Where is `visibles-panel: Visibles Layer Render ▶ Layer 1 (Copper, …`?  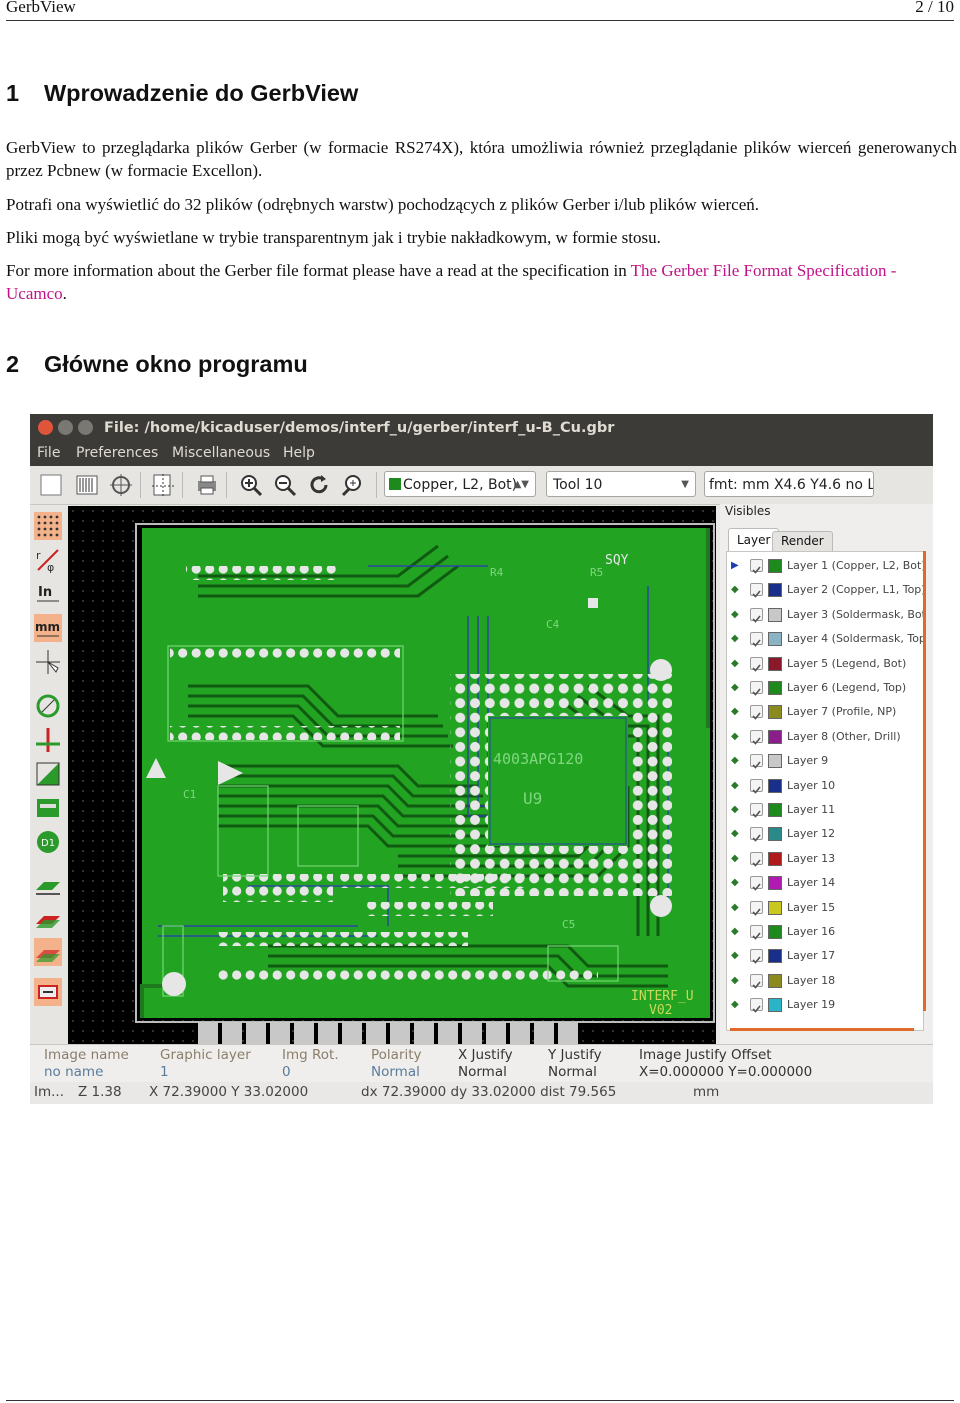
visibles-panel: Visibles Layer Render ▶ Layer 1 (Copper, … is located at coordinates (826, 774).